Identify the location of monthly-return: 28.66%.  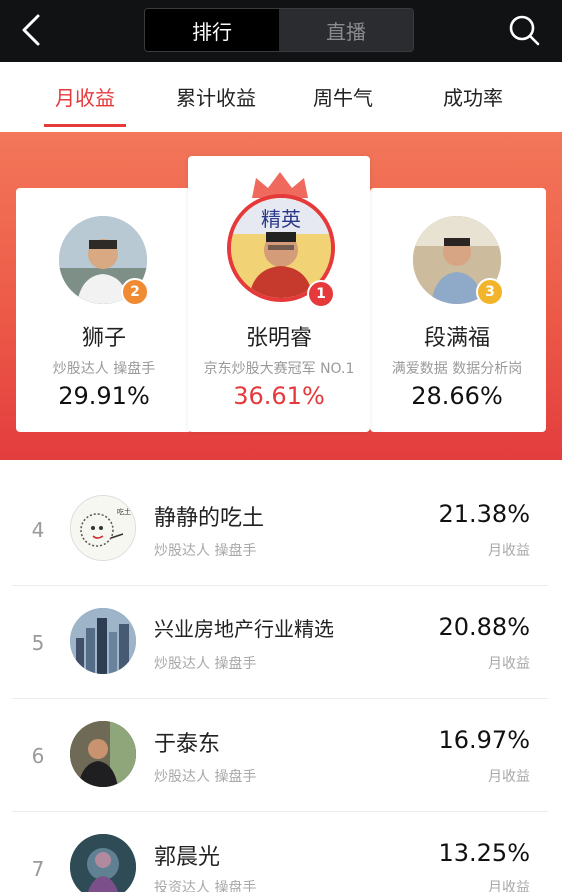
(457, 396).